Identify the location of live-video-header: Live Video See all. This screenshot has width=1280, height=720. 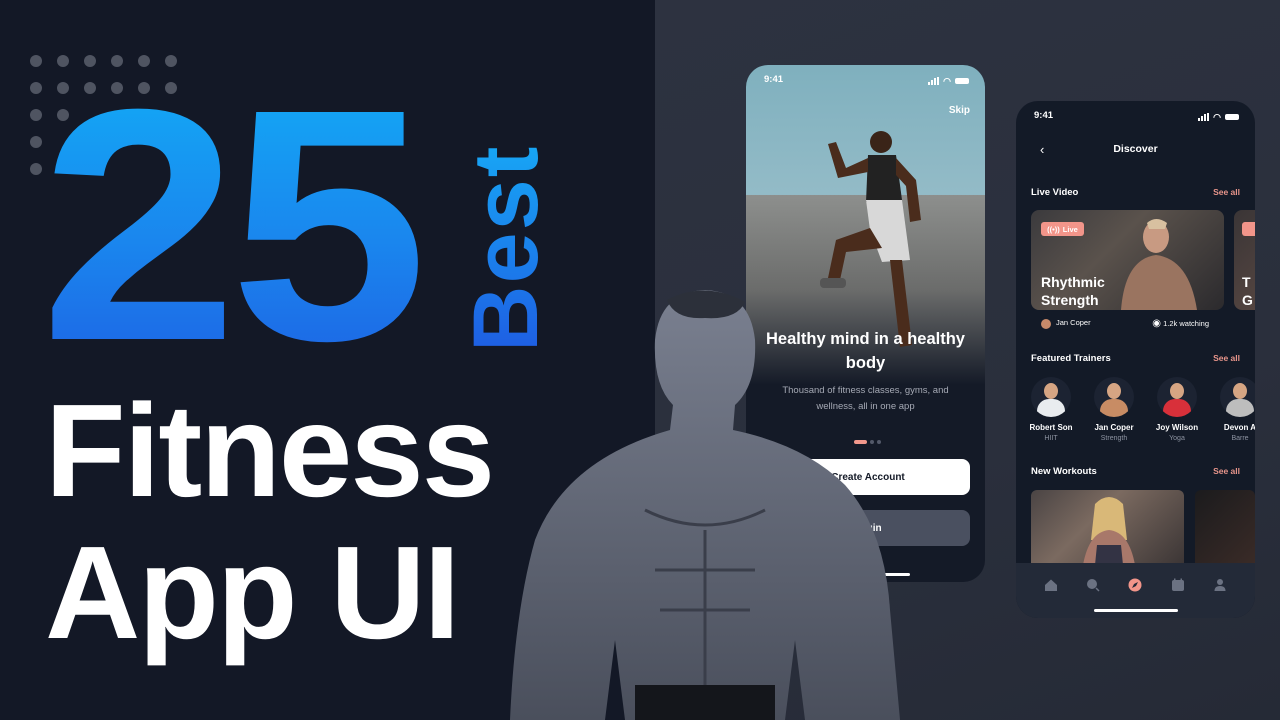
(1135, 192).